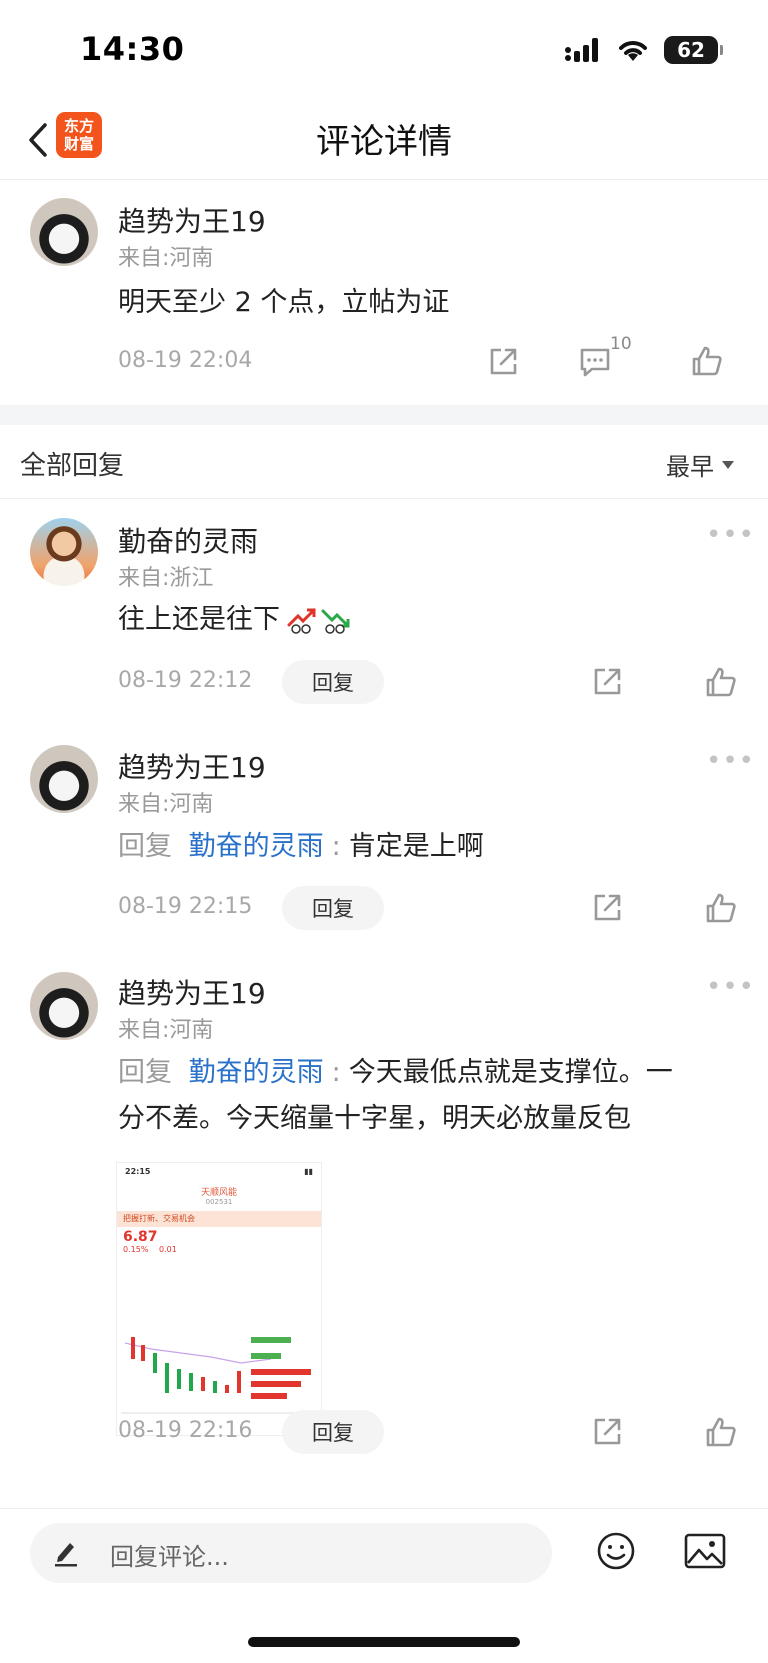 The width and height of the screenshot is (768, 1663). Describe the element at coordinates (166, 578) in the screenshot. I see `user-location: 来自:浙江` at that location.